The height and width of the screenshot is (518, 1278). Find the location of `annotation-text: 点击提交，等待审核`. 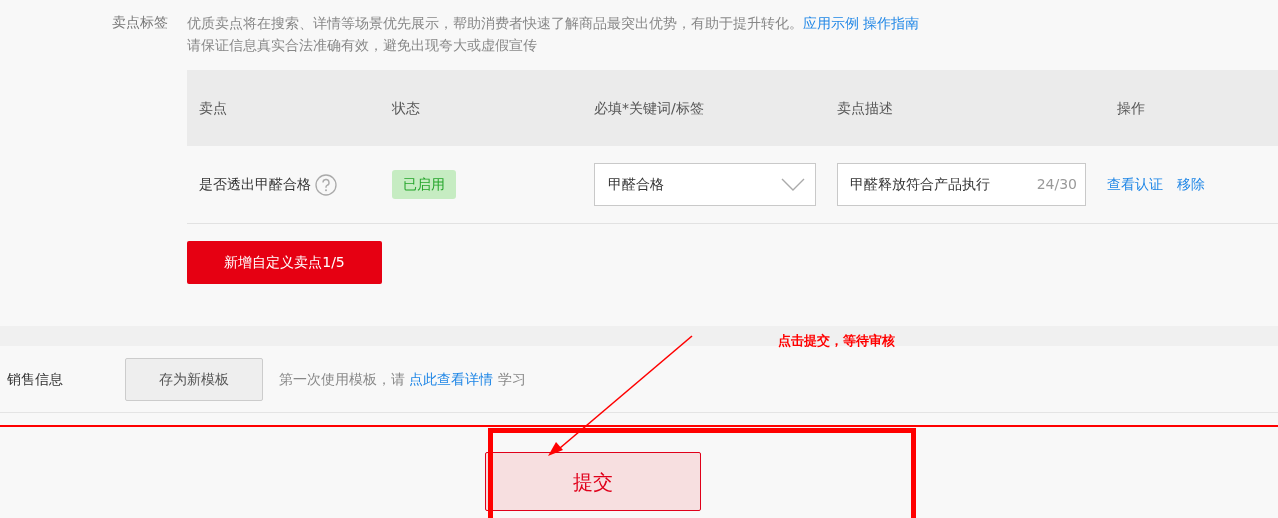

annotation-text: 点击提交，等待审核 is located at coordinates (836, 341).